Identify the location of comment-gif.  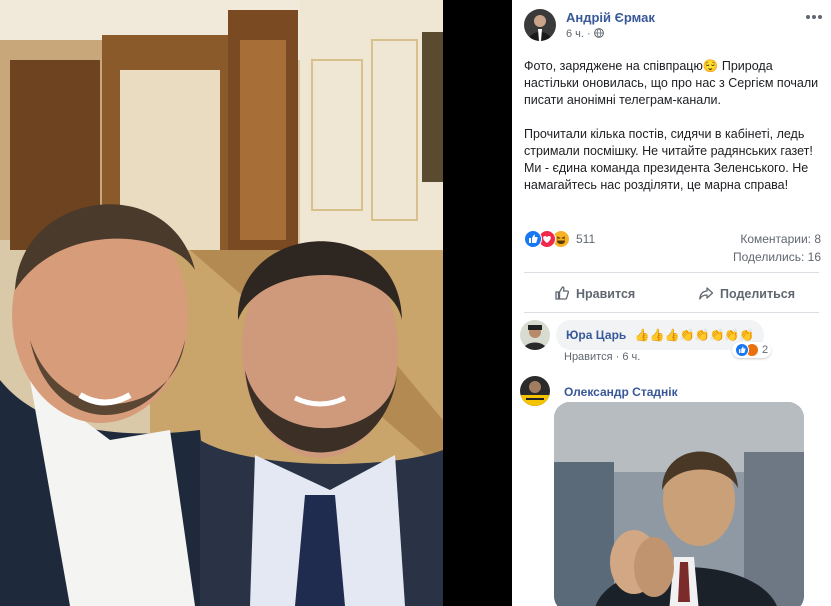
(679, 504).